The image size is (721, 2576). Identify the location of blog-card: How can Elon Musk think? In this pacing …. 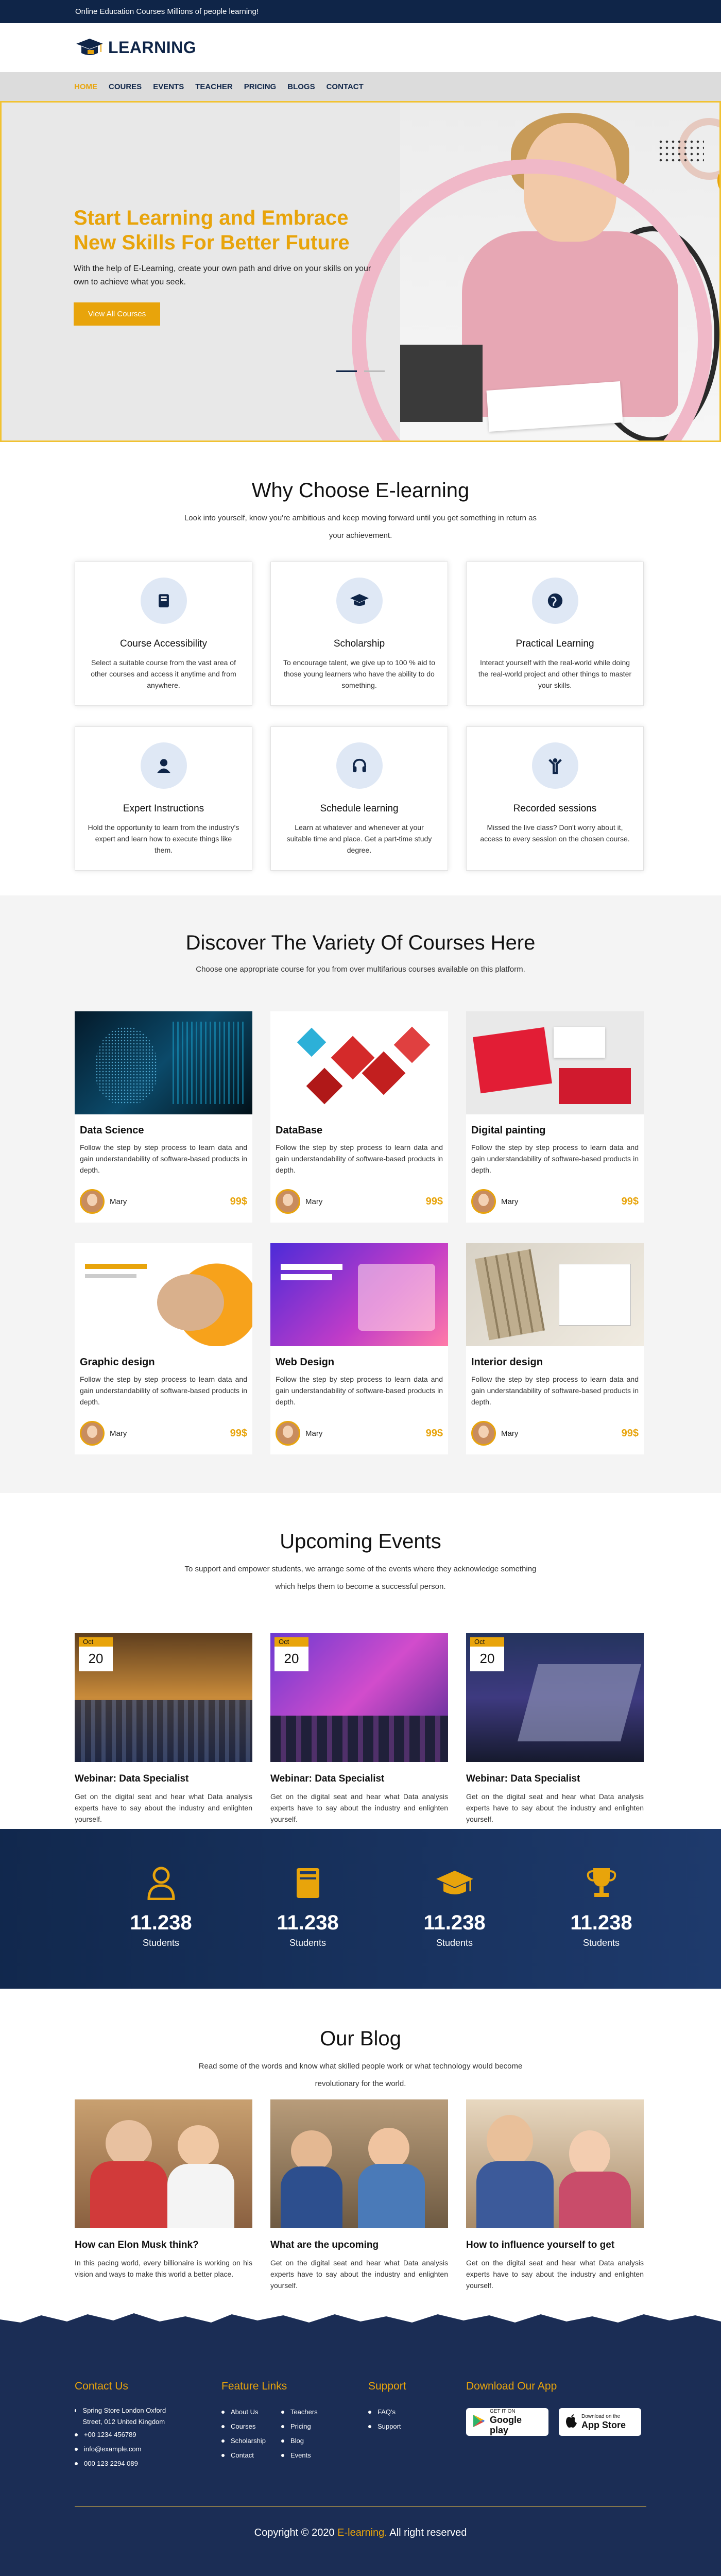
(163, 2195).